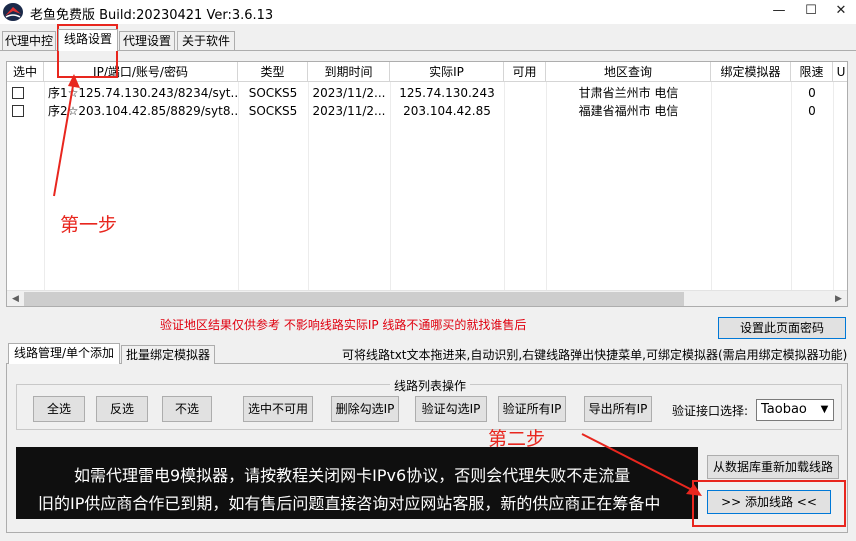 This screenshot has width=856, height=541. I want to click on annotation-arrow-step1, so click(66, 135).